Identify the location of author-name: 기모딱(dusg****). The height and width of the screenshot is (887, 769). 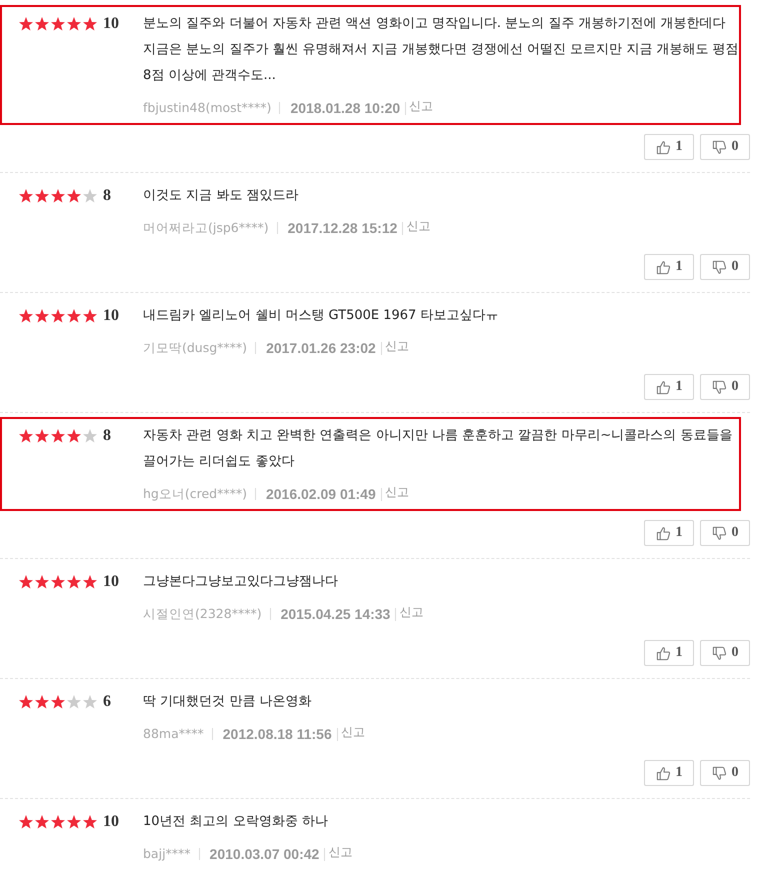
(199, 348).